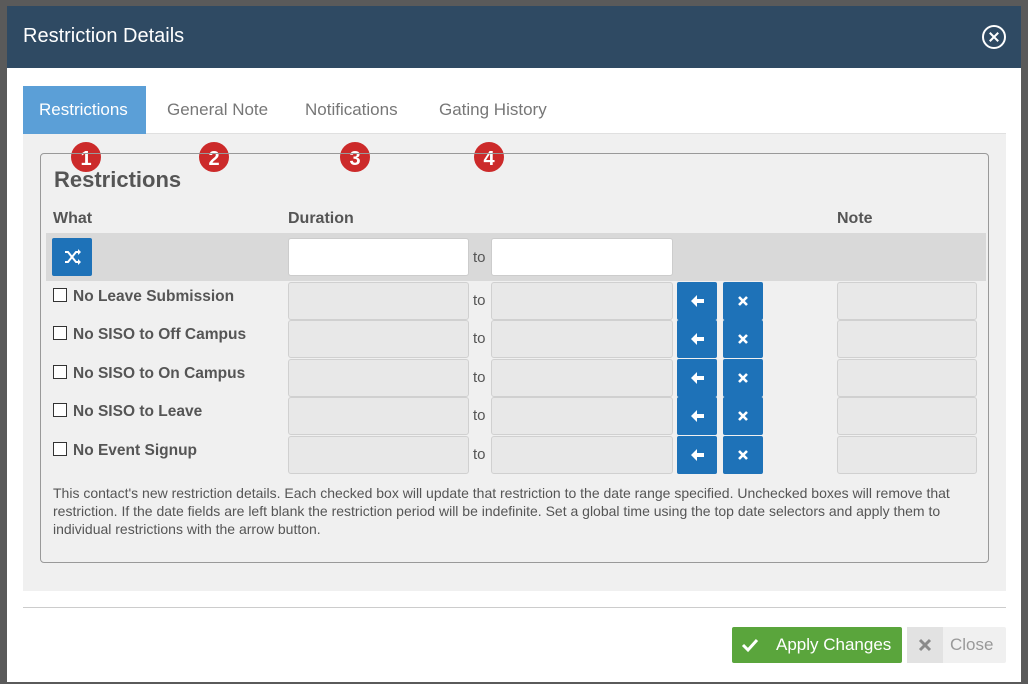 The width and height of the screenshot is (1028, 684). What do you see at coordinates (135, 450) in the screenshot?
I see `row-label: No Event Signup` at bounding box center [135, 450].